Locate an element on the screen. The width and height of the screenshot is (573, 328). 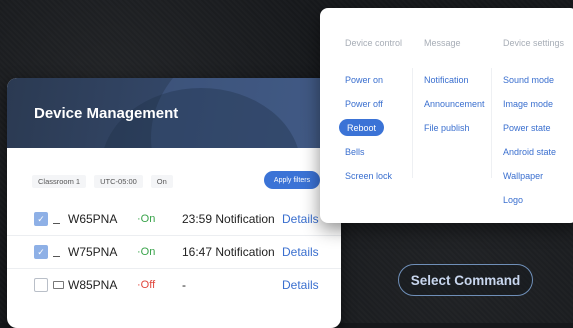
table-row: W85PNA ·Off - Details is located at coordinates (174, 285).